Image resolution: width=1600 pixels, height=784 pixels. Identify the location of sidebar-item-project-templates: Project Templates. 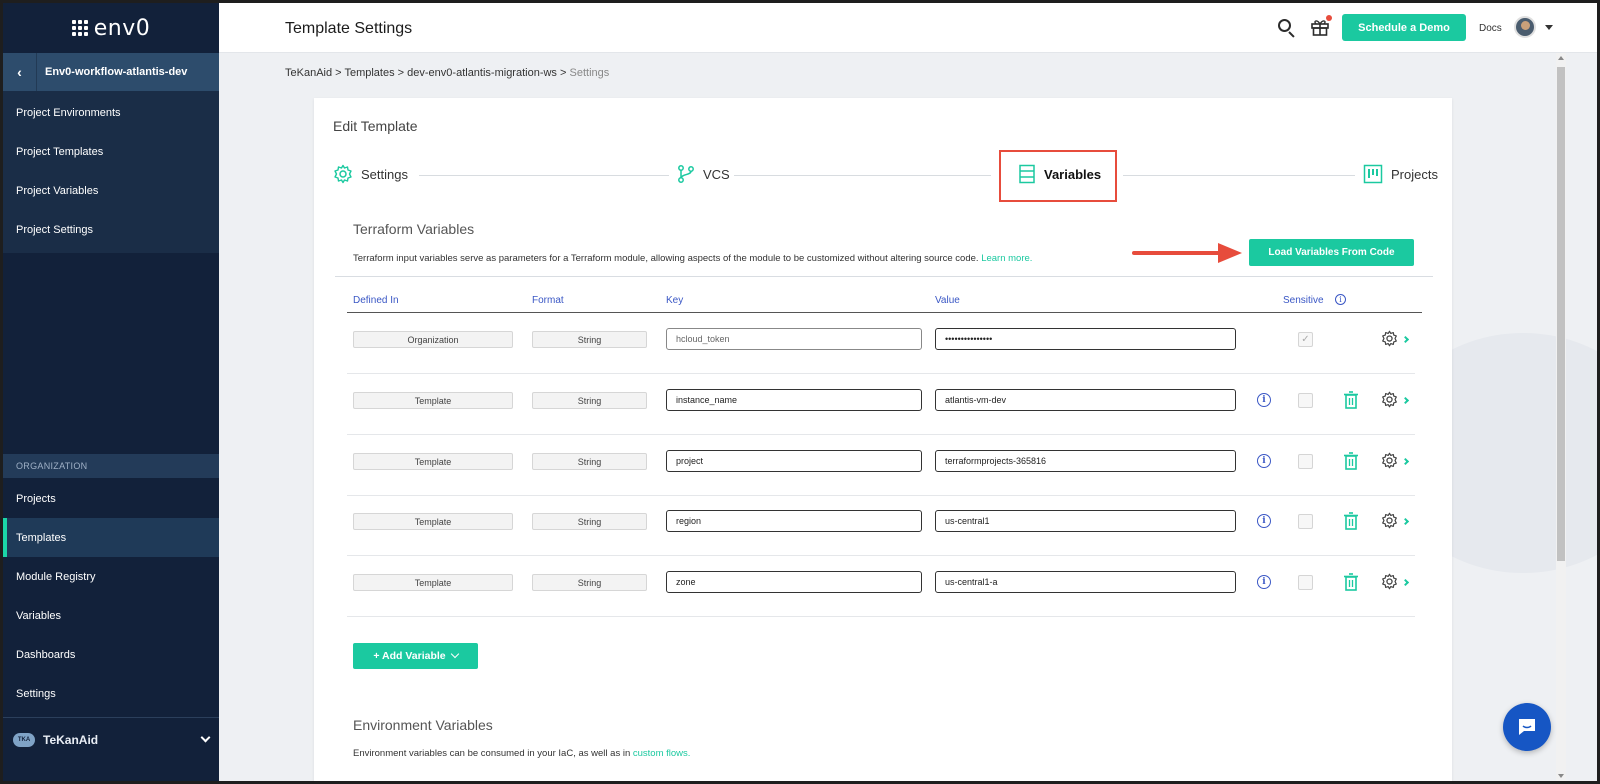
(111, 151).